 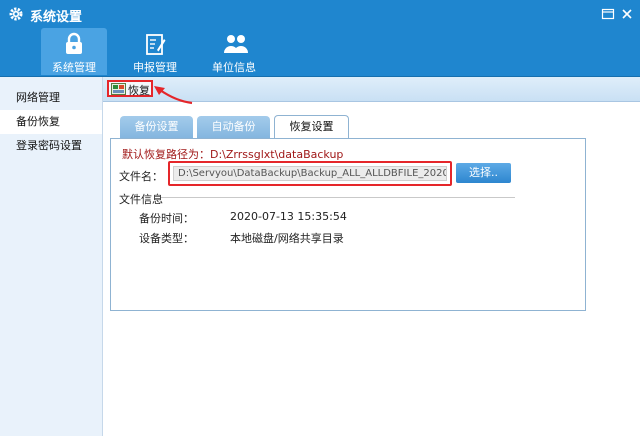 I want to click on backup-time-value: 2020-07-13 15:35:54, so click(x=288, y=216).